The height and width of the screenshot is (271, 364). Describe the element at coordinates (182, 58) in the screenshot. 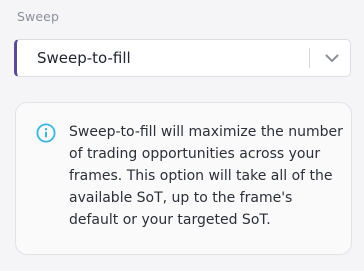

I see `sweep-select: Sweep-to-fill` at that location.